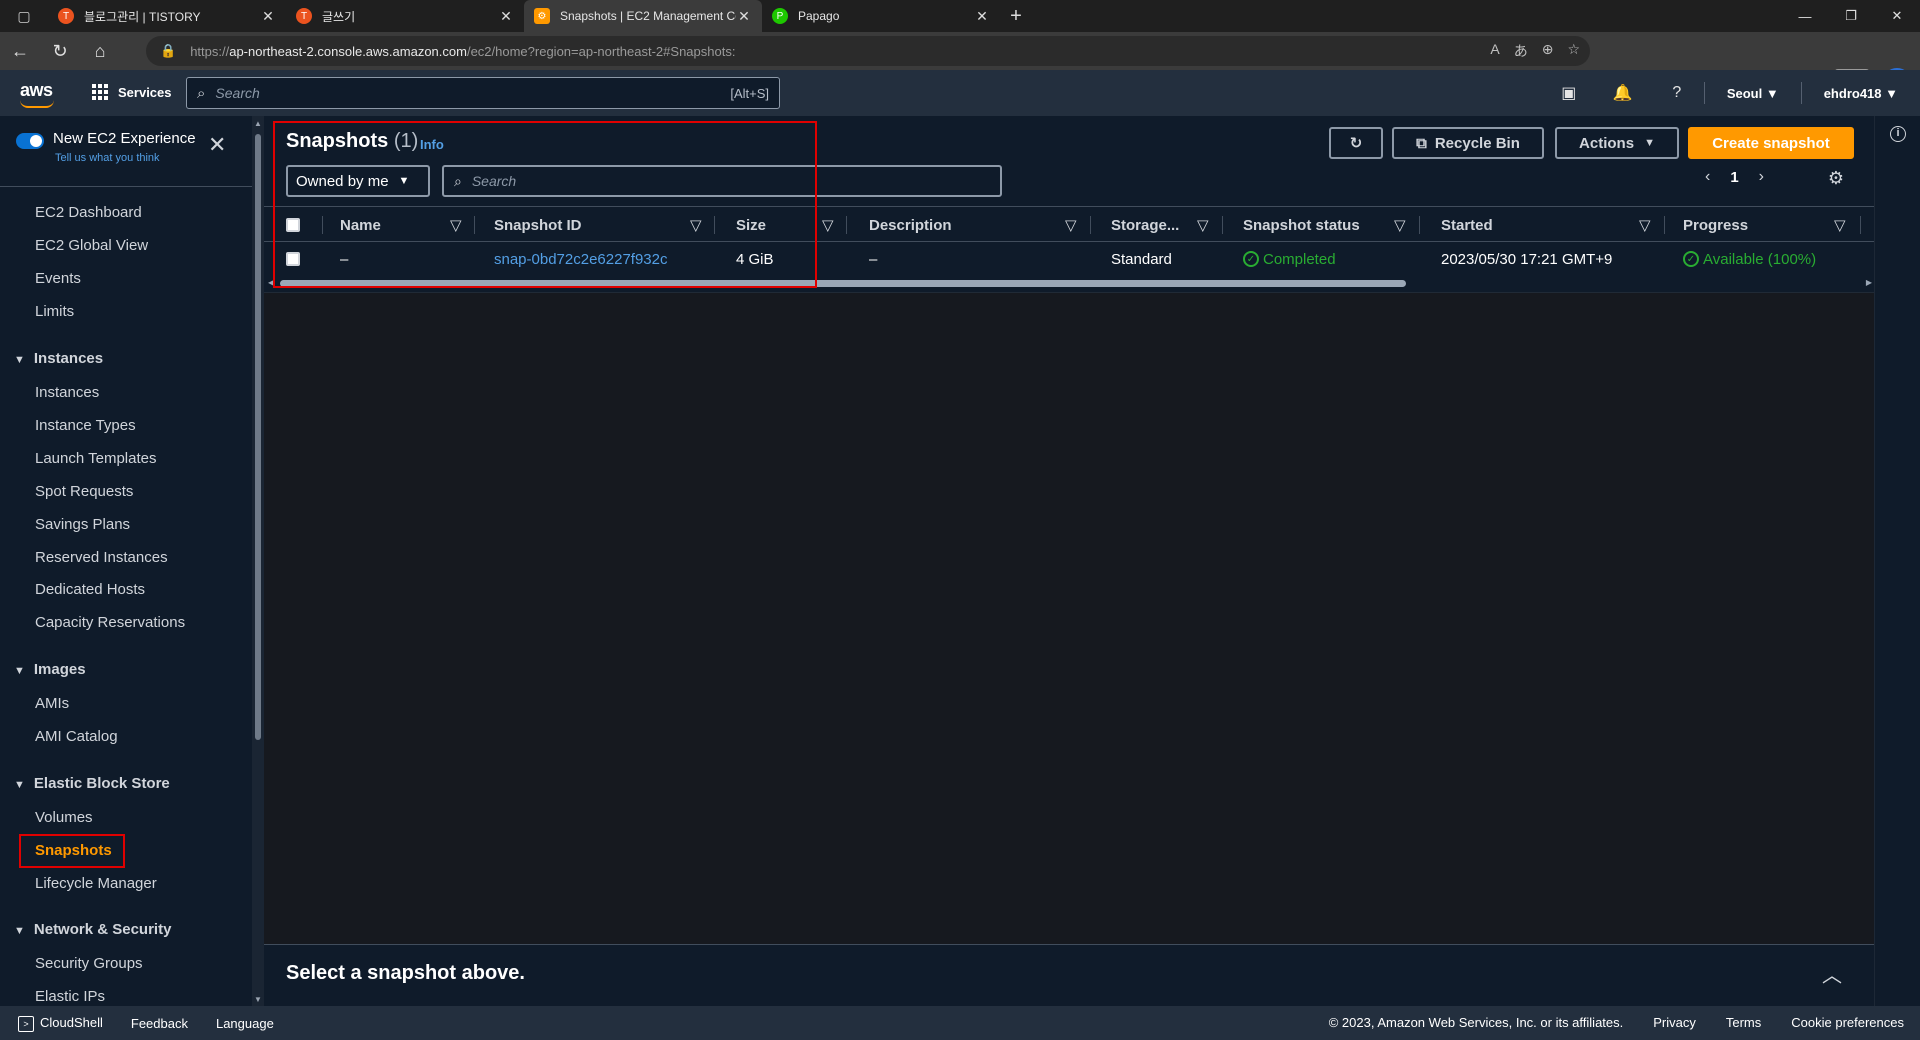 Image resolution: width=1920 pixels, height=1040 pixels. Describe the element at coordinates (258, 437) in the screenshot. I see `scrollbar-thumb` at that location.